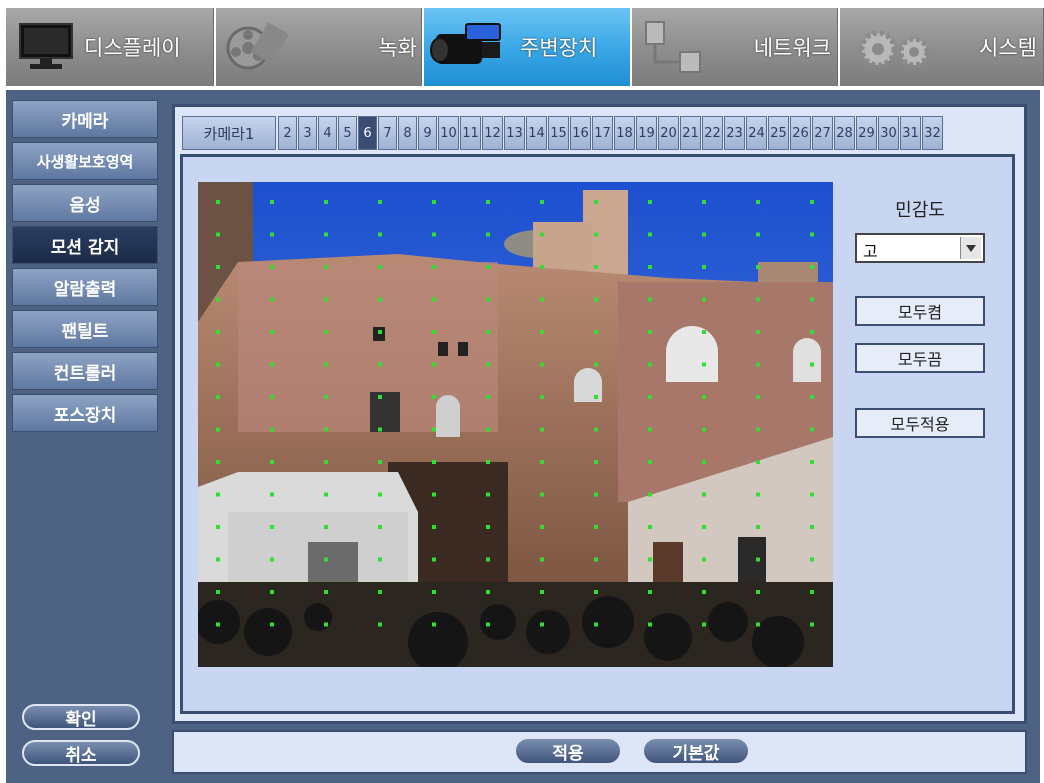 This screenshot has height=783, width=1044. I want to click on tab-channel-16: 16, so click(580, 133).